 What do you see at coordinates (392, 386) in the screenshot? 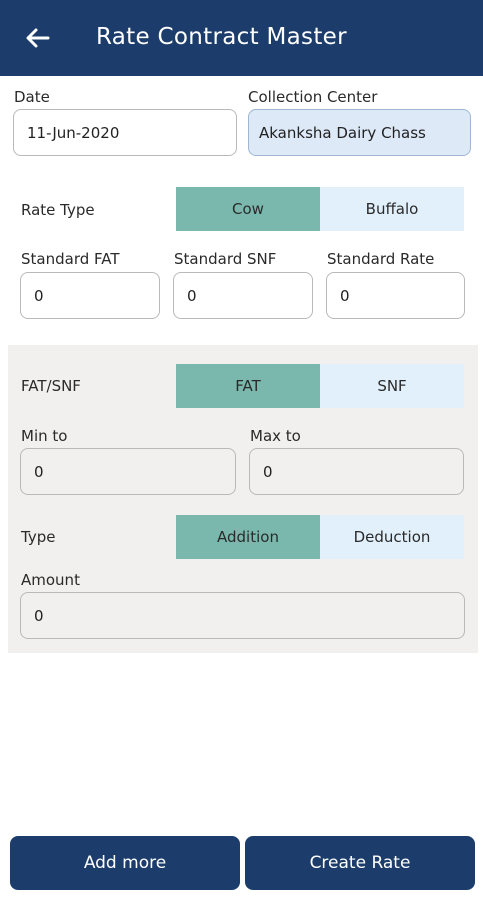
I see `snf-option: SNF` at bounding box center [392, 386].